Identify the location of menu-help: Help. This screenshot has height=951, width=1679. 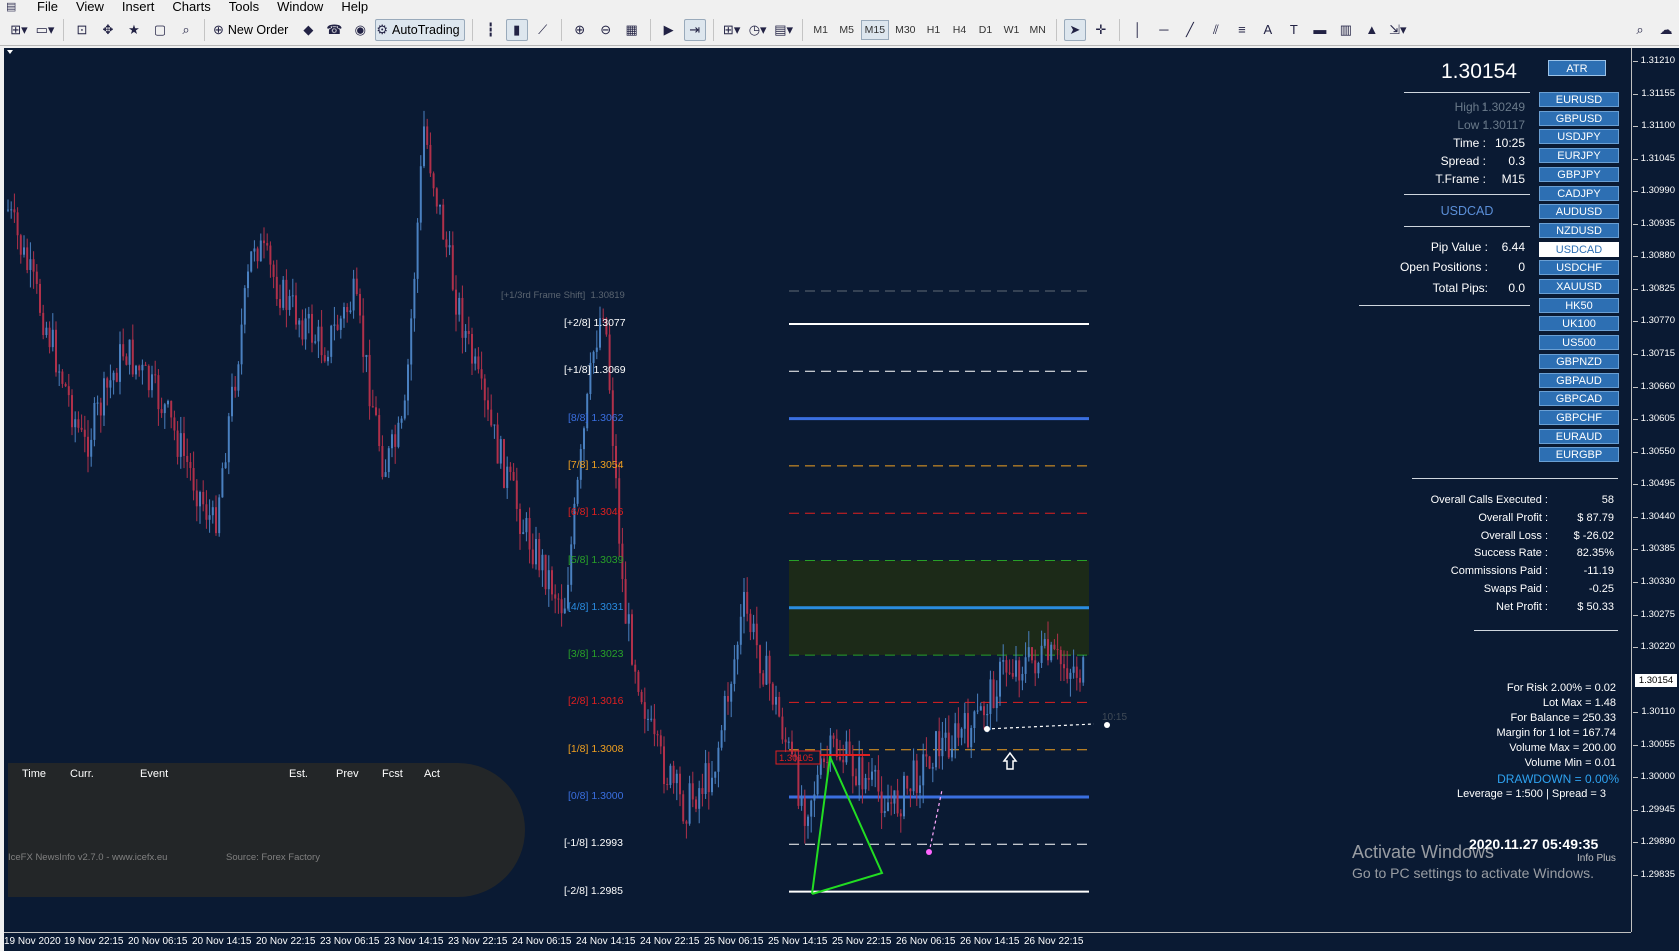
(356, 7).